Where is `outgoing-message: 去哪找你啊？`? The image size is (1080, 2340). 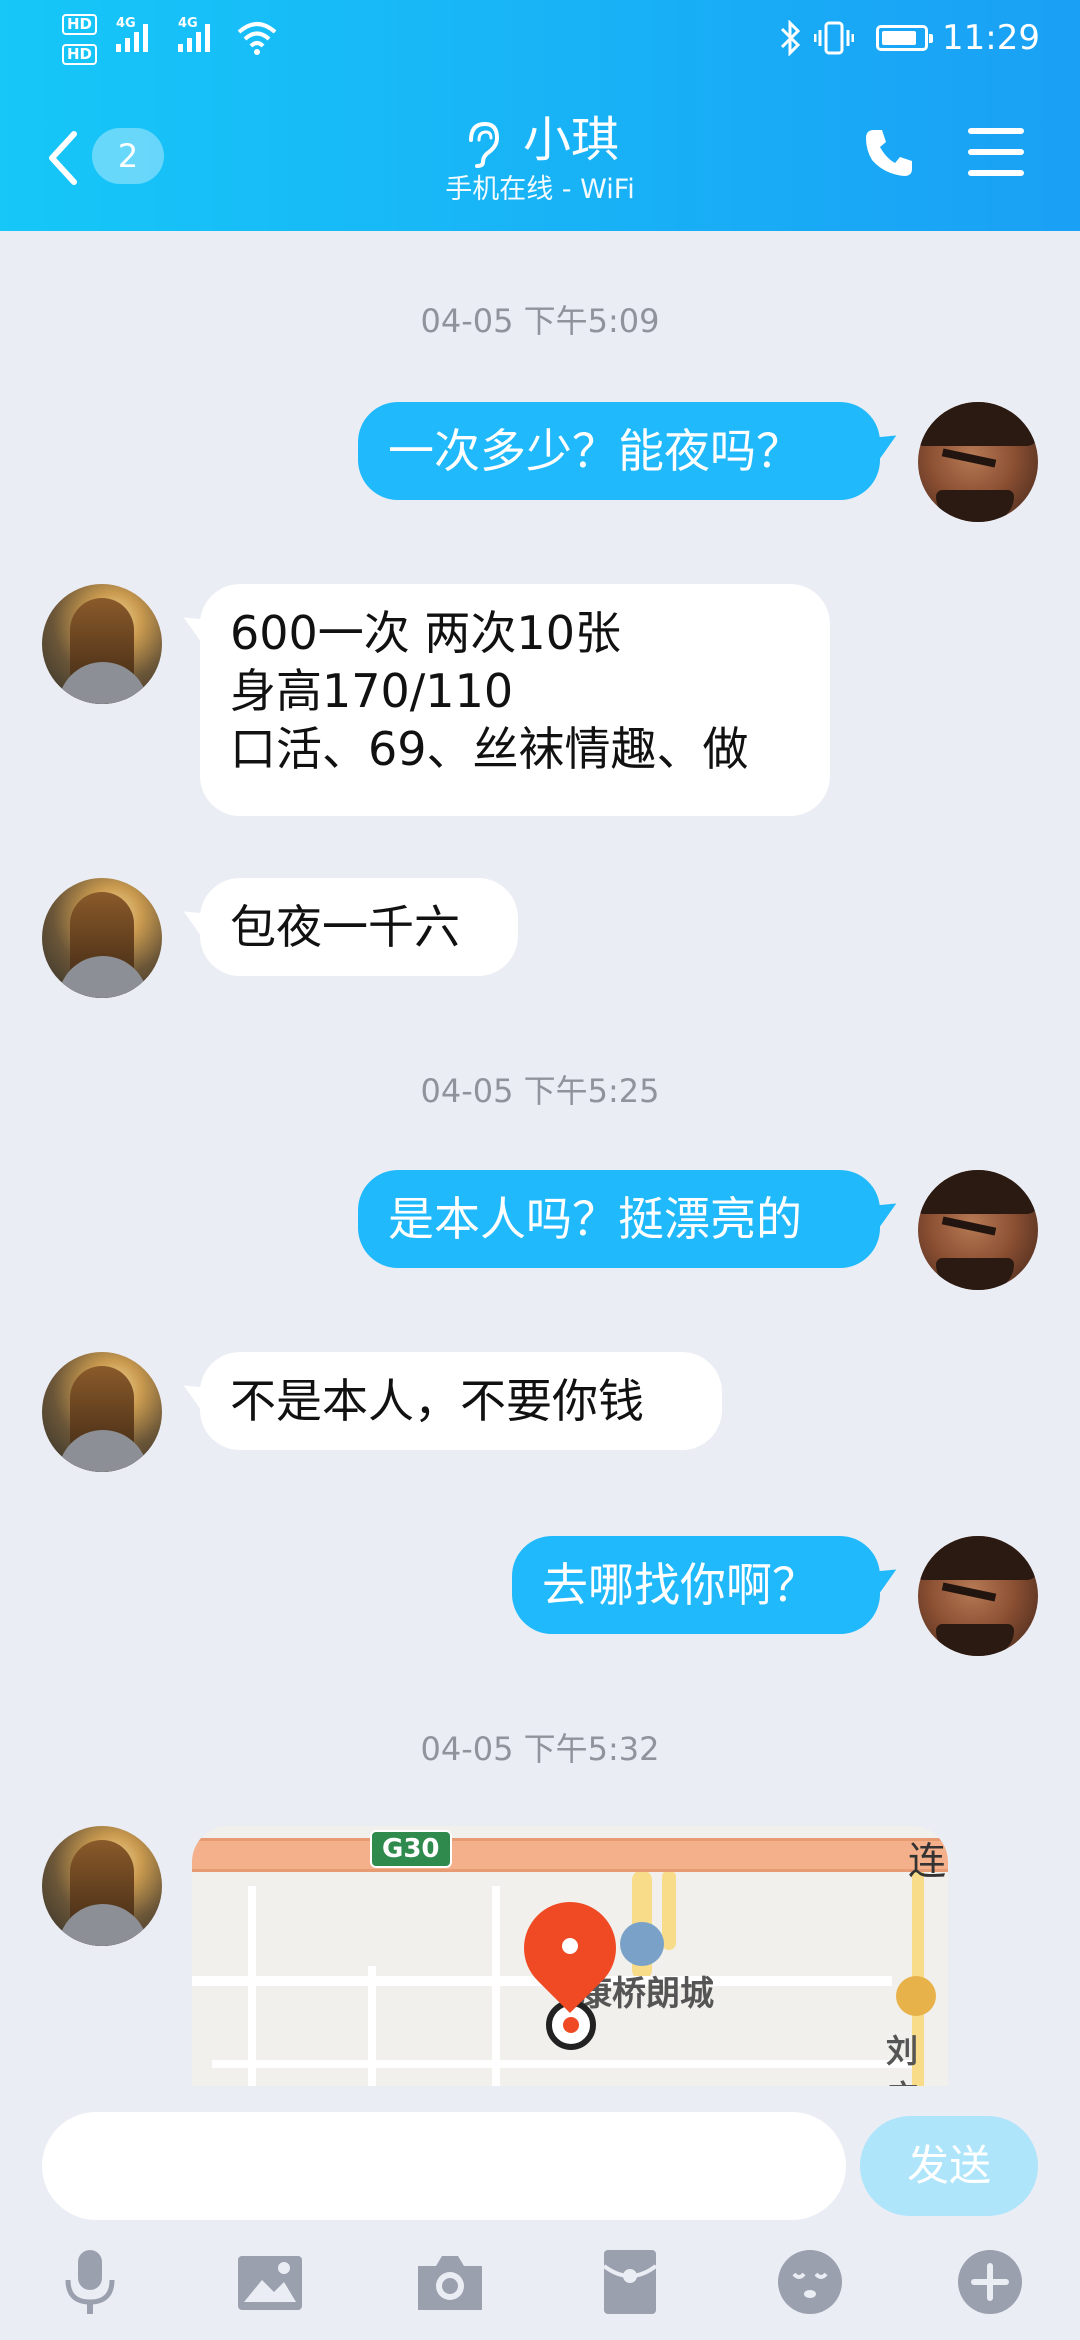 outgoing-message: 去哪找你啊？ is located at coordinates (696, 1585).